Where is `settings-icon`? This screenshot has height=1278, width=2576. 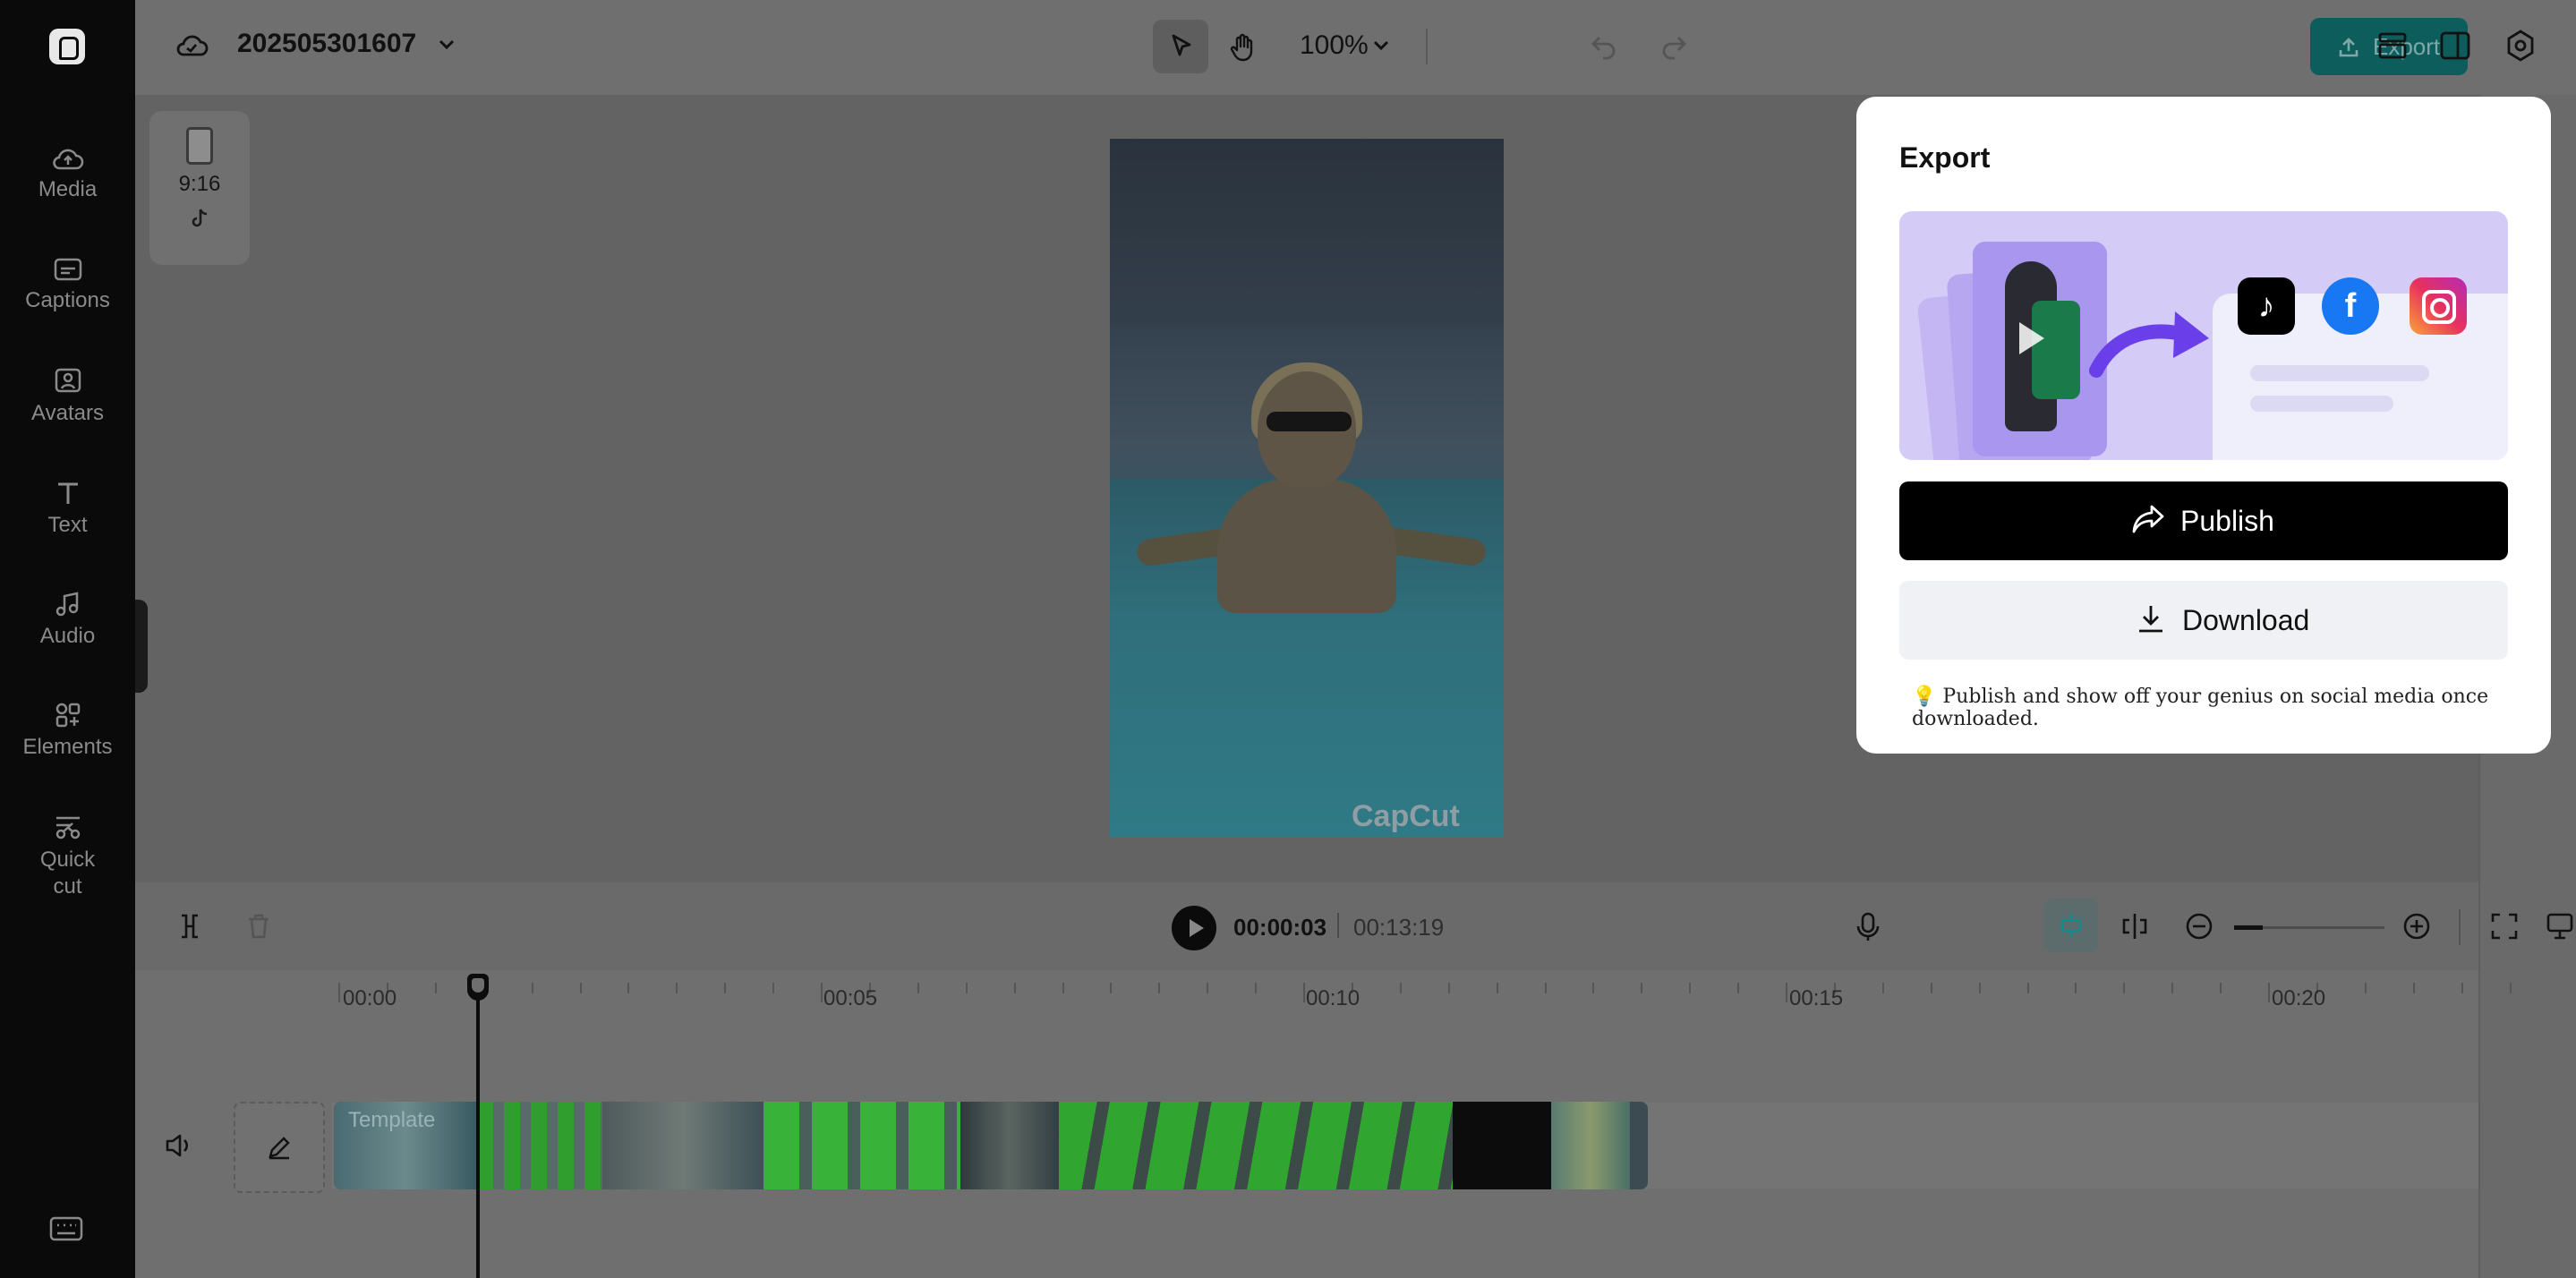 settings-icon is located at coordinates (2520, 46).